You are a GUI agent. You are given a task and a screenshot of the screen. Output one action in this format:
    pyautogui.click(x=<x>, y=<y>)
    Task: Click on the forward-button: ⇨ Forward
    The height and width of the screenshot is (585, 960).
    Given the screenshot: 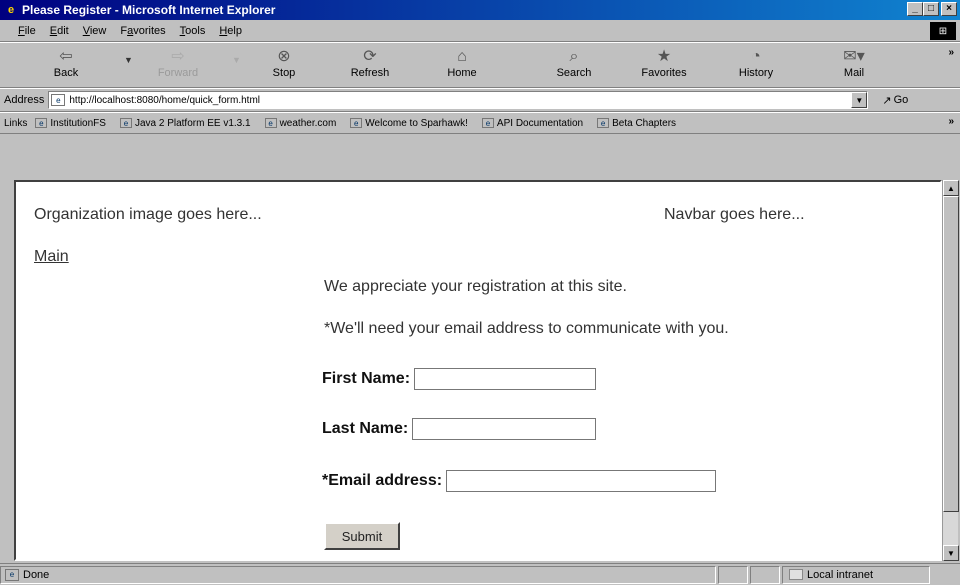 What is the action you would take?
    pyautogui.click(x=178, y=66)
    